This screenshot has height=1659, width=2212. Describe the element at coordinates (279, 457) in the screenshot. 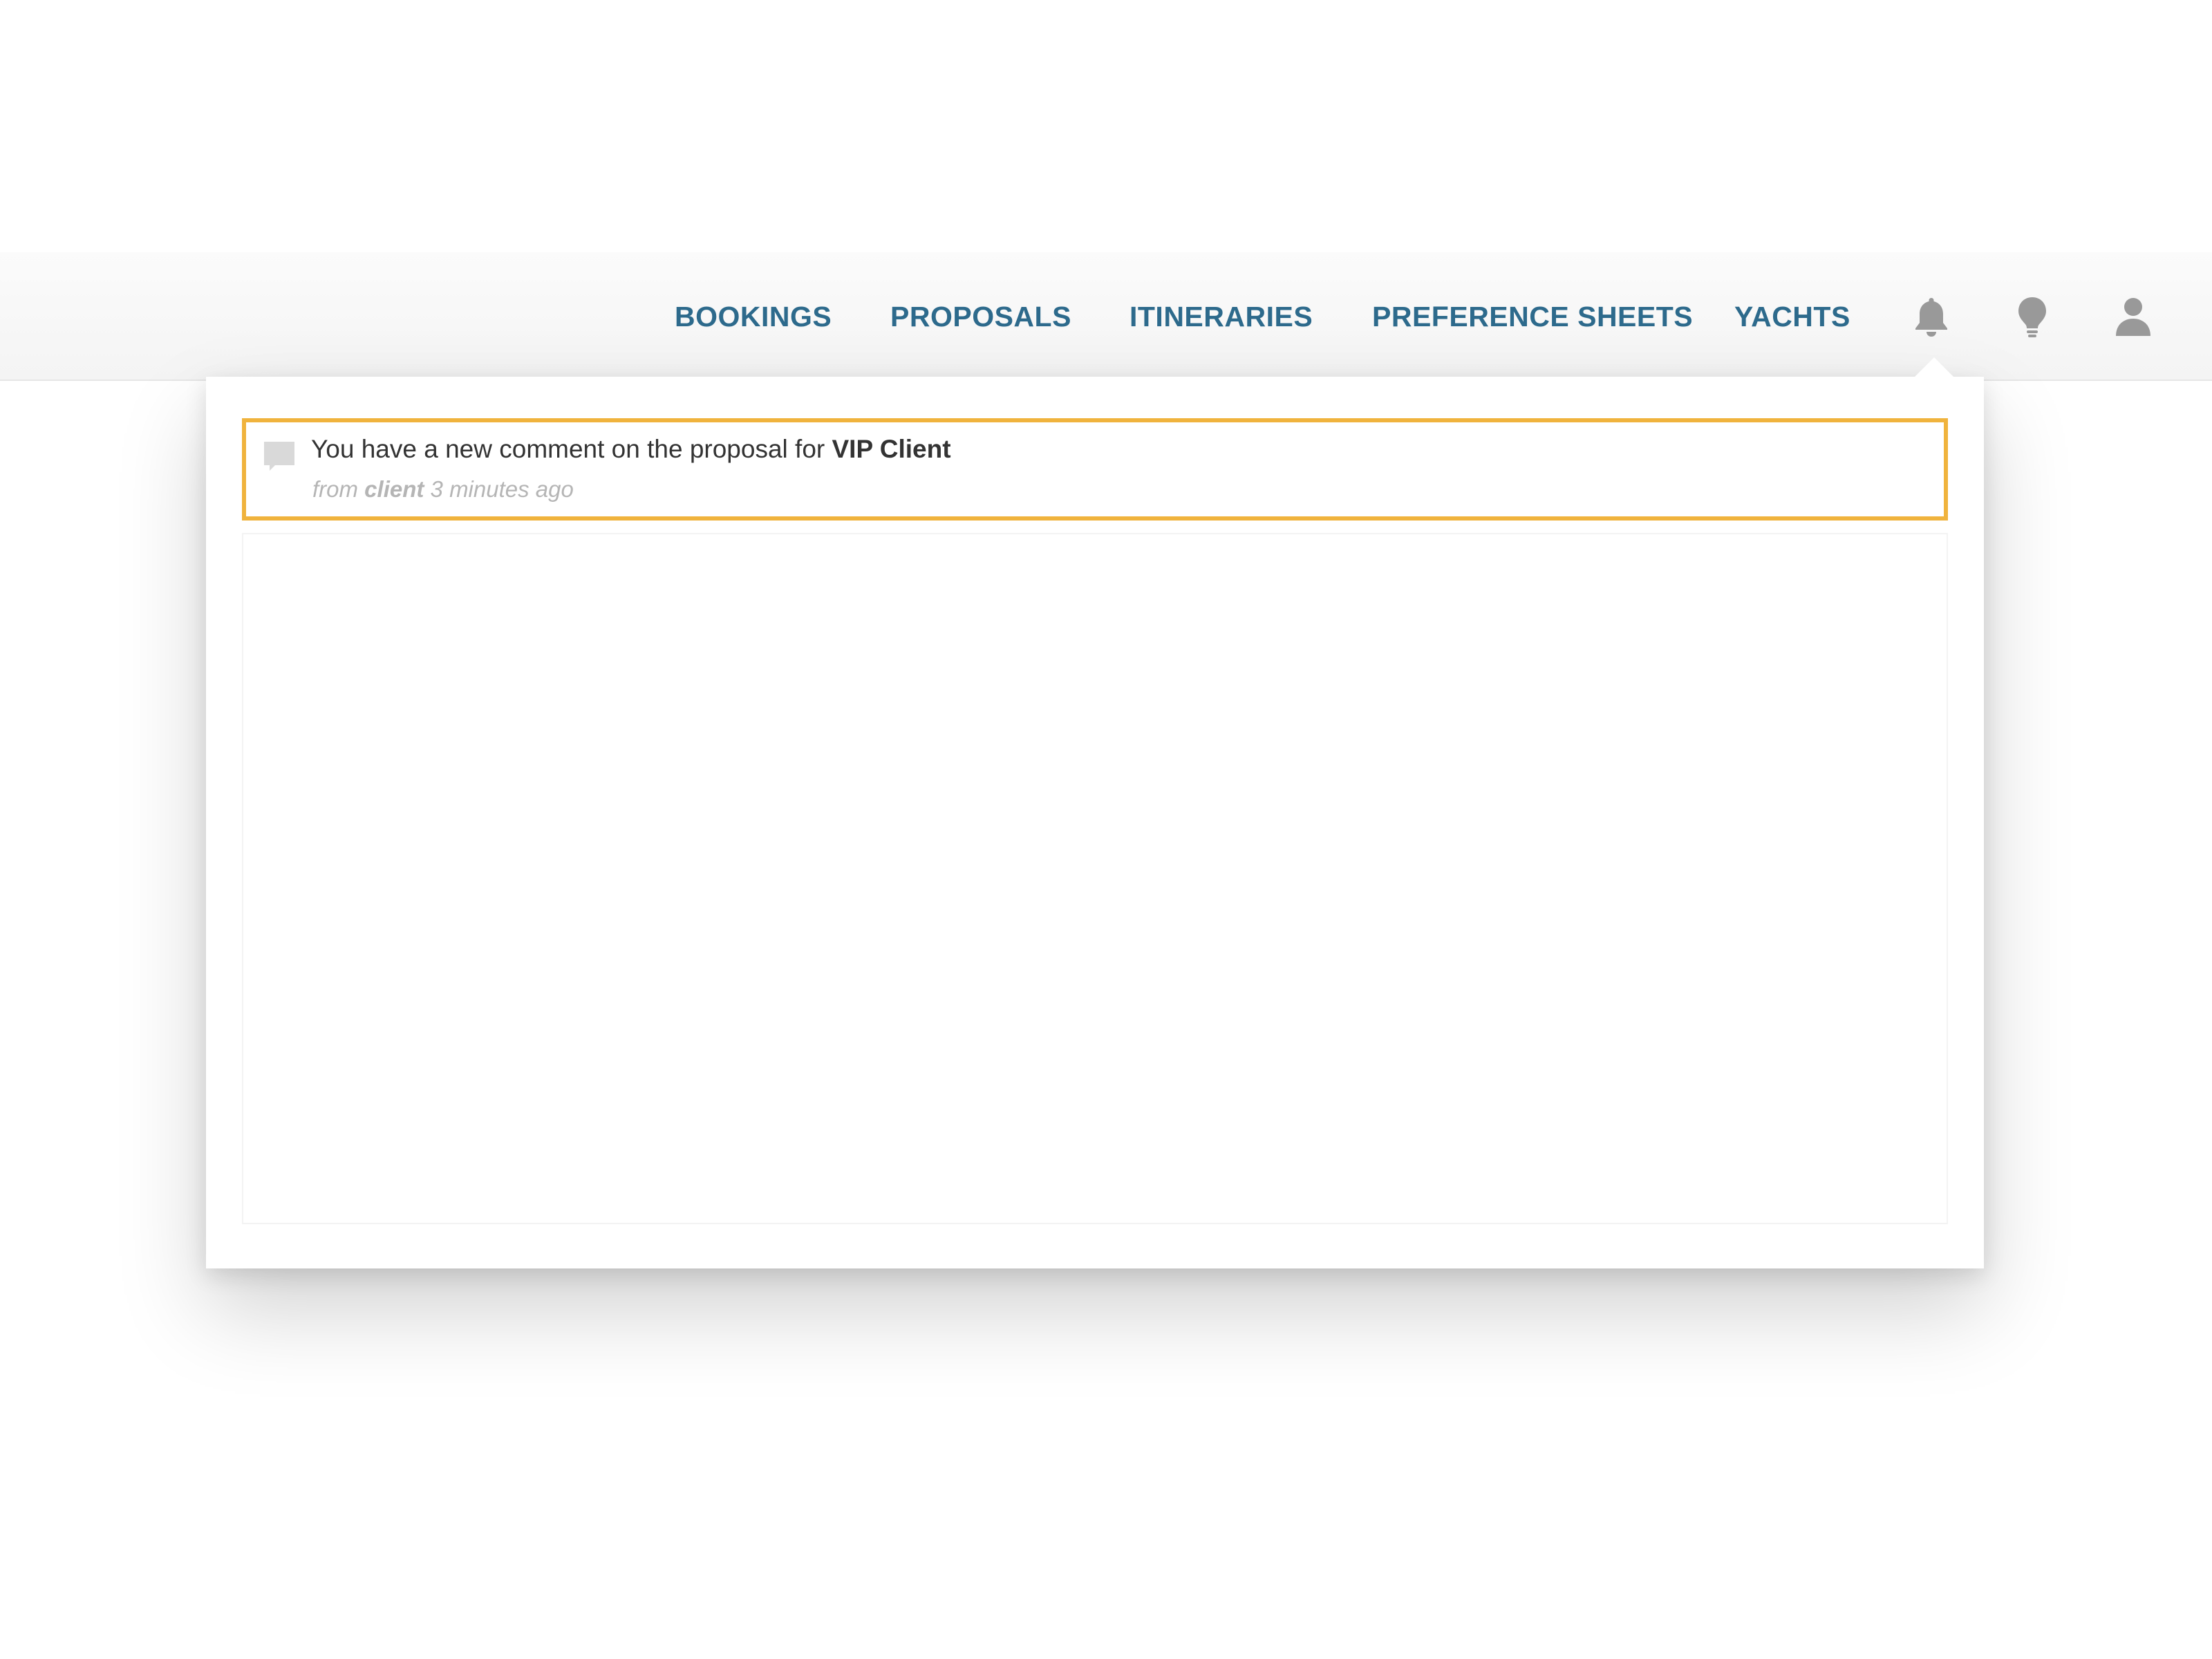

I see `comment-icon` at that location.